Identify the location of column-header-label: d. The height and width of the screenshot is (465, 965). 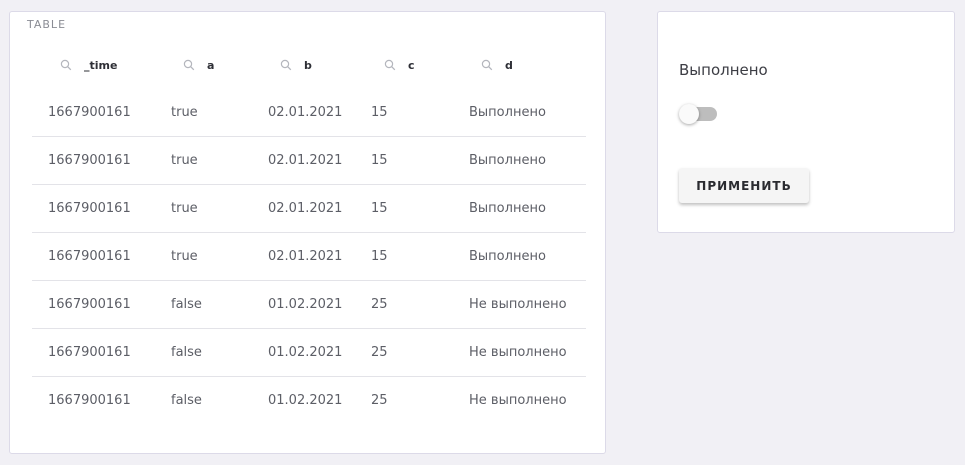
(509, 65).